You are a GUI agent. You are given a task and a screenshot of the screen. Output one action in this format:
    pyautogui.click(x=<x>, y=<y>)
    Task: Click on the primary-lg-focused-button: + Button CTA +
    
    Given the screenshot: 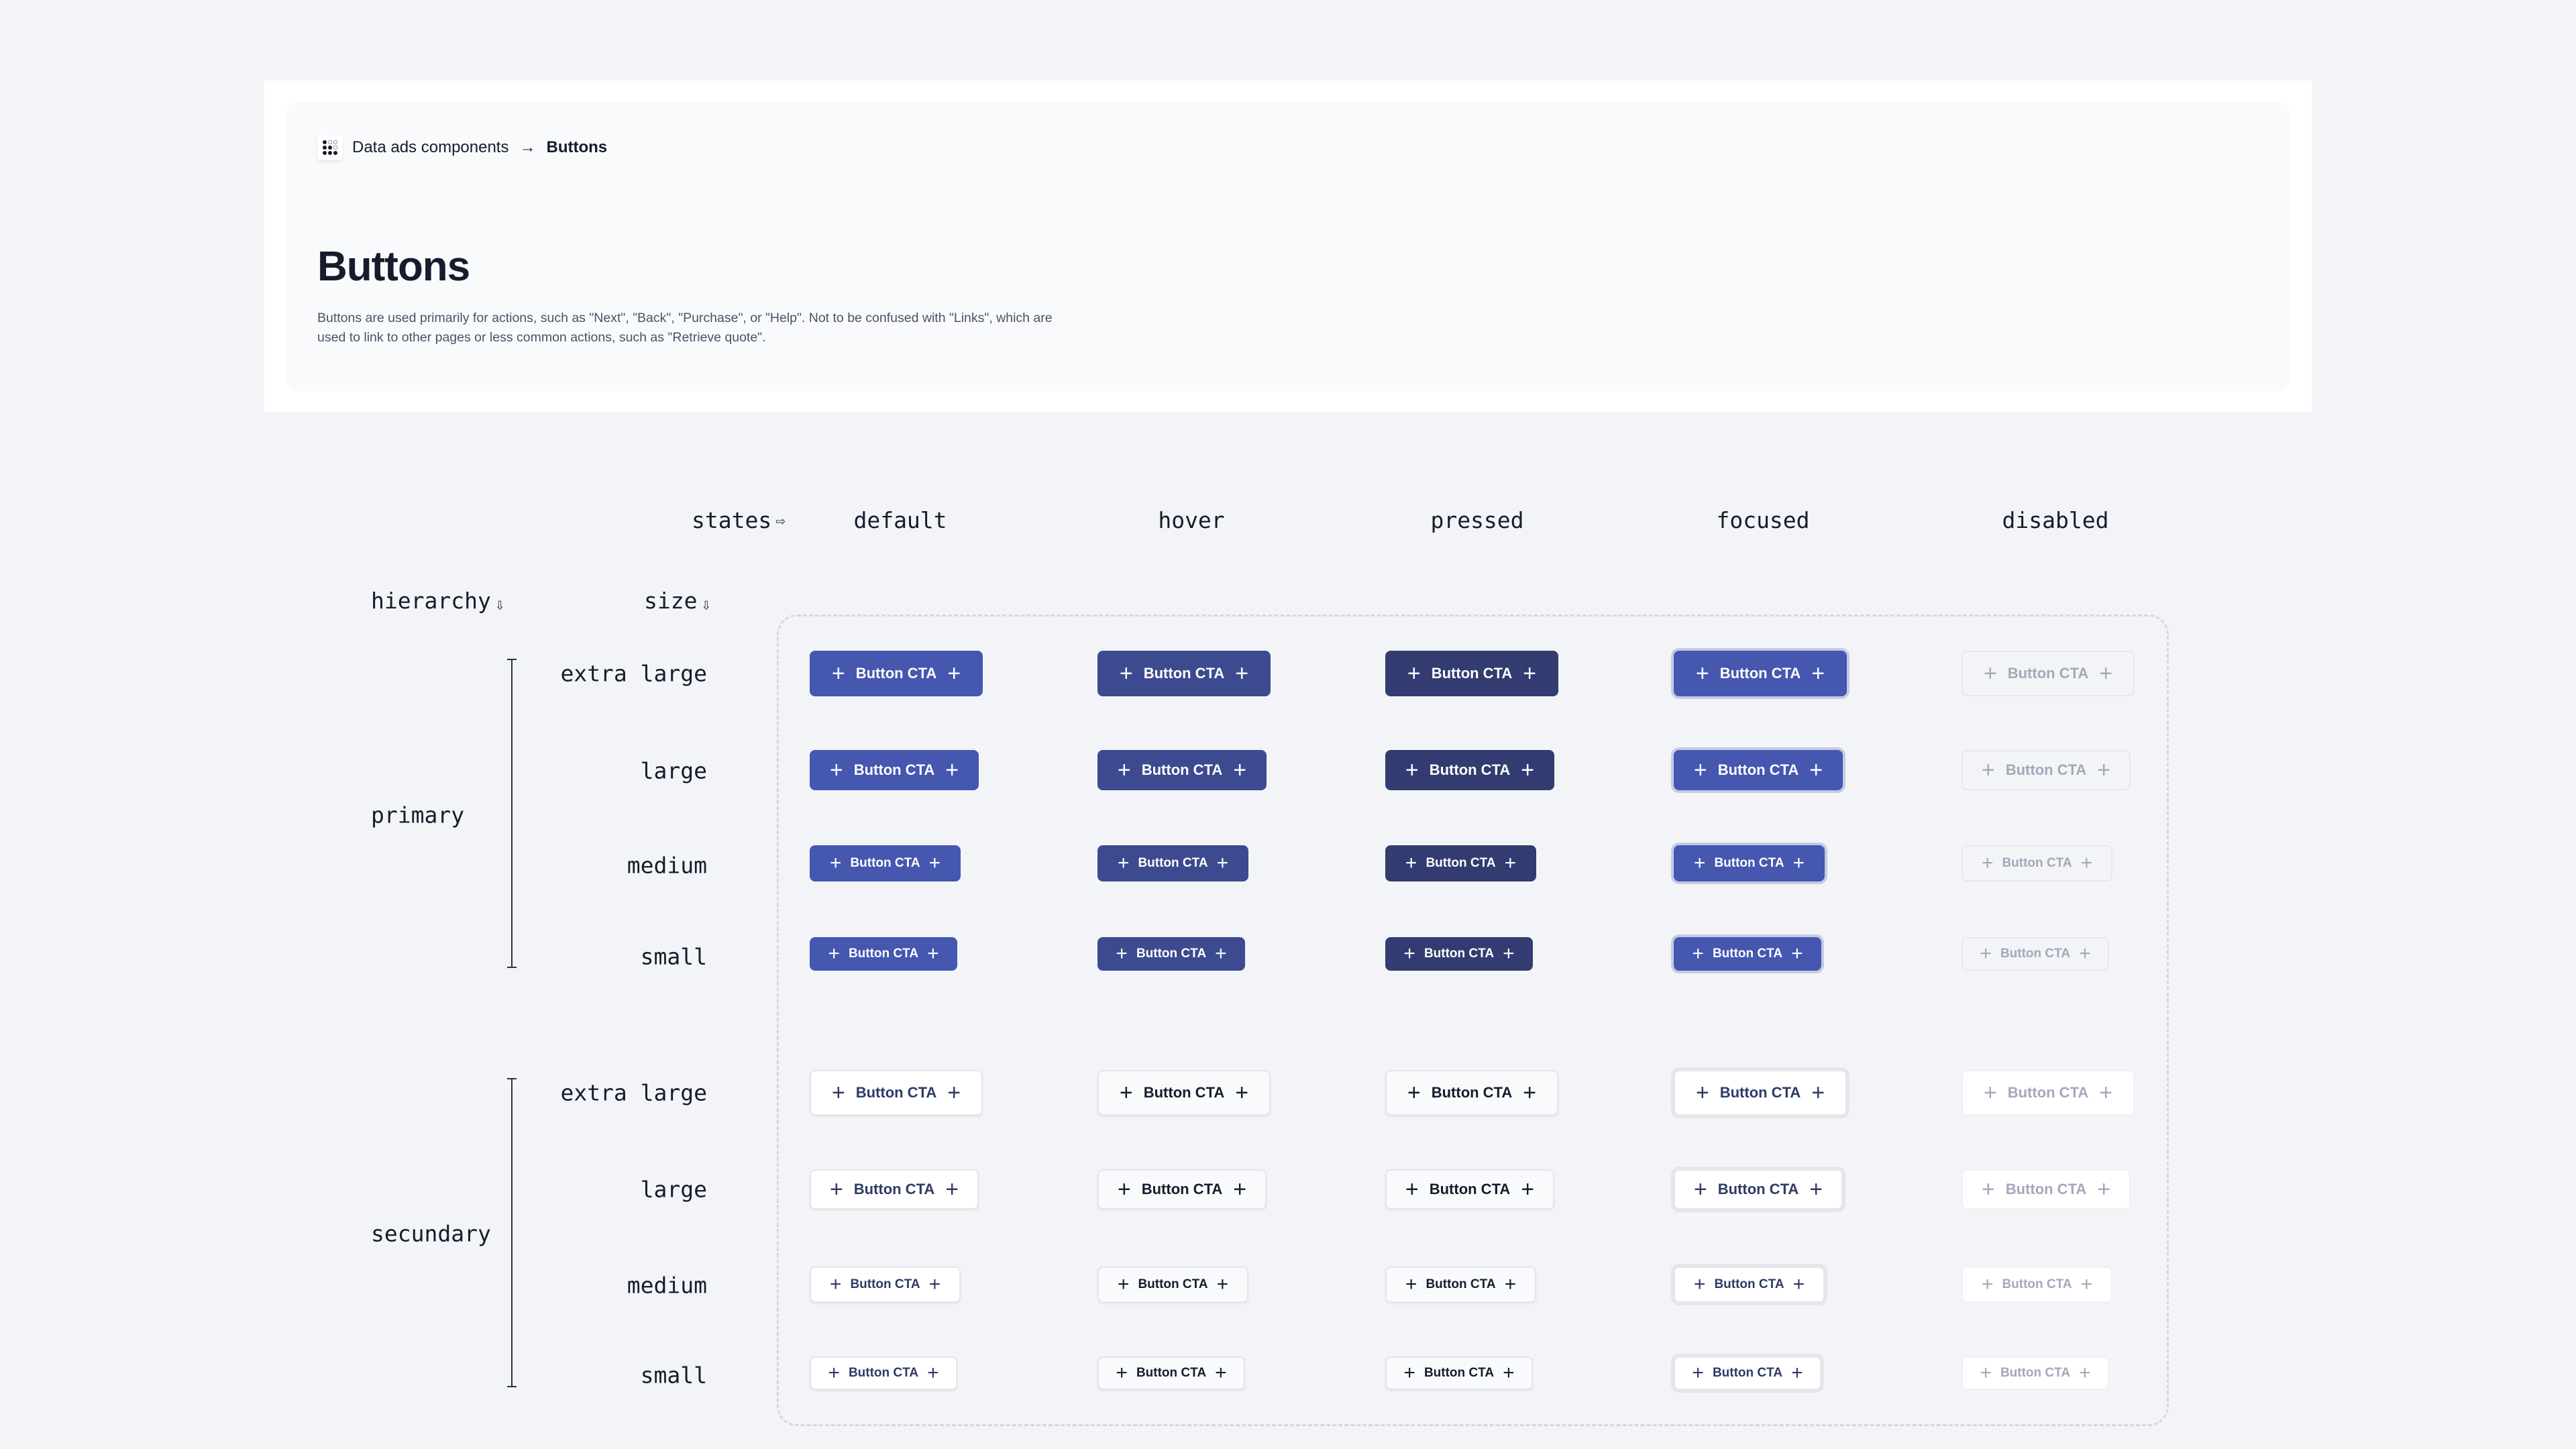 What is the action you would take?
    pyautogui.click(x=1758, y=770)
    